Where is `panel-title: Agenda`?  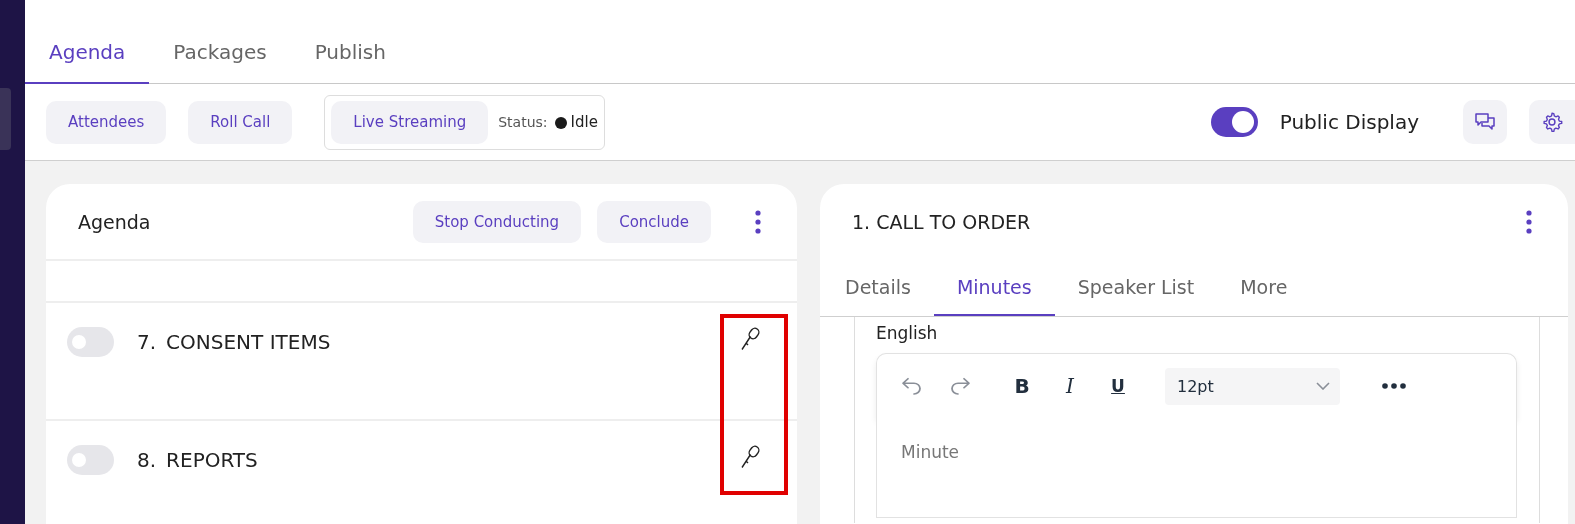
panel-title: Agenda is located at coordinates (114, 221).